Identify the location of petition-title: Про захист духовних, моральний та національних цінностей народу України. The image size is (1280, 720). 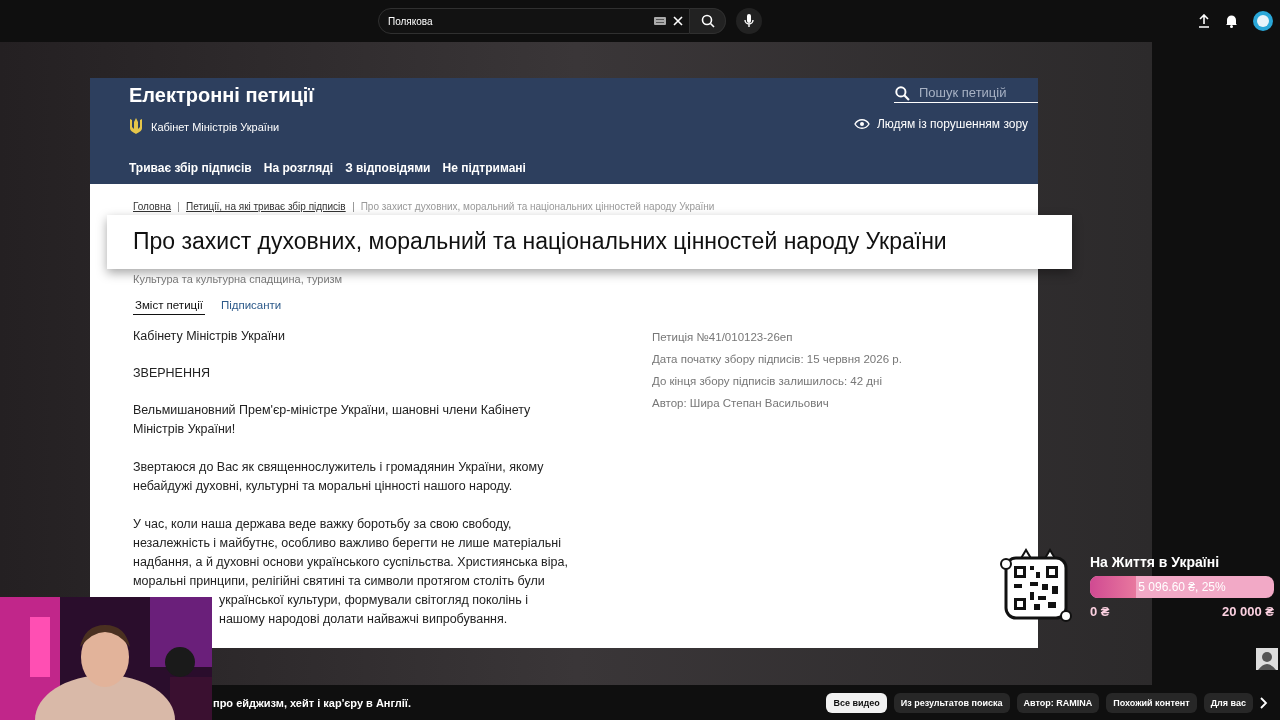
(589, 242).